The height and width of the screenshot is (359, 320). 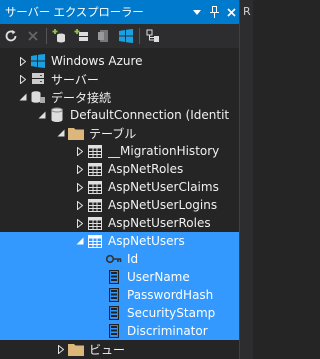 I want to click on database-connection-icon, so click(x=57, y=115).